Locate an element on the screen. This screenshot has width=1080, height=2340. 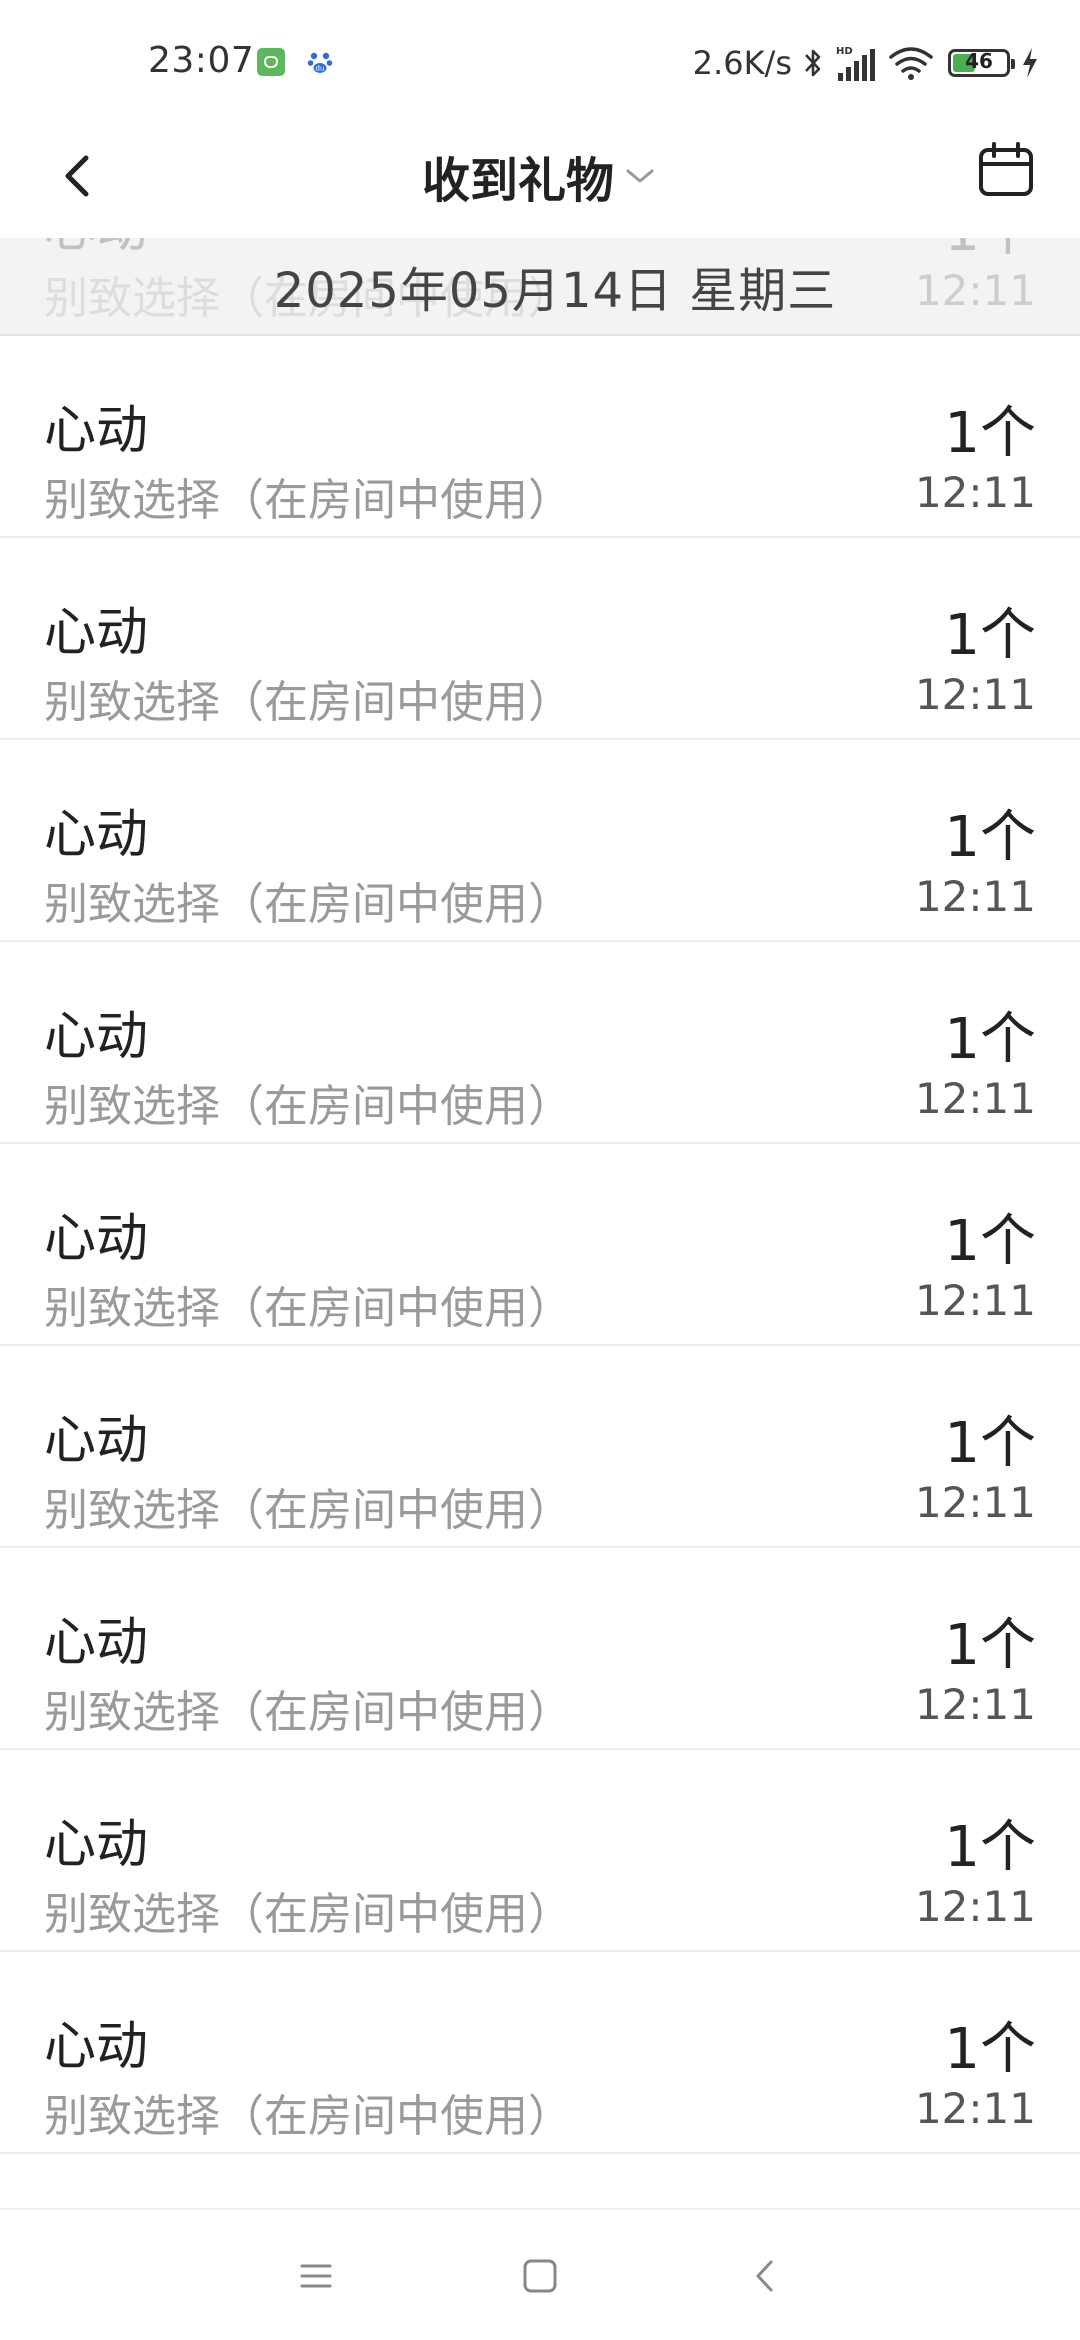
hd-signal-icon: HD is located at coordinates (855, 63).